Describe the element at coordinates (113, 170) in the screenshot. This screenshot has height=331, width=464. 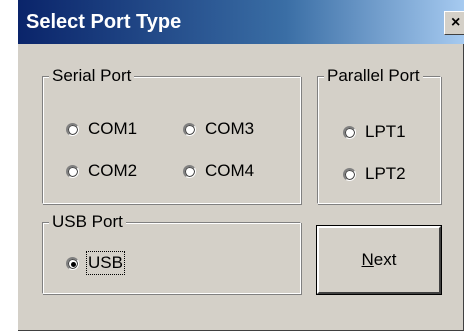
I see `radio-com2-label: COM2` at that location.